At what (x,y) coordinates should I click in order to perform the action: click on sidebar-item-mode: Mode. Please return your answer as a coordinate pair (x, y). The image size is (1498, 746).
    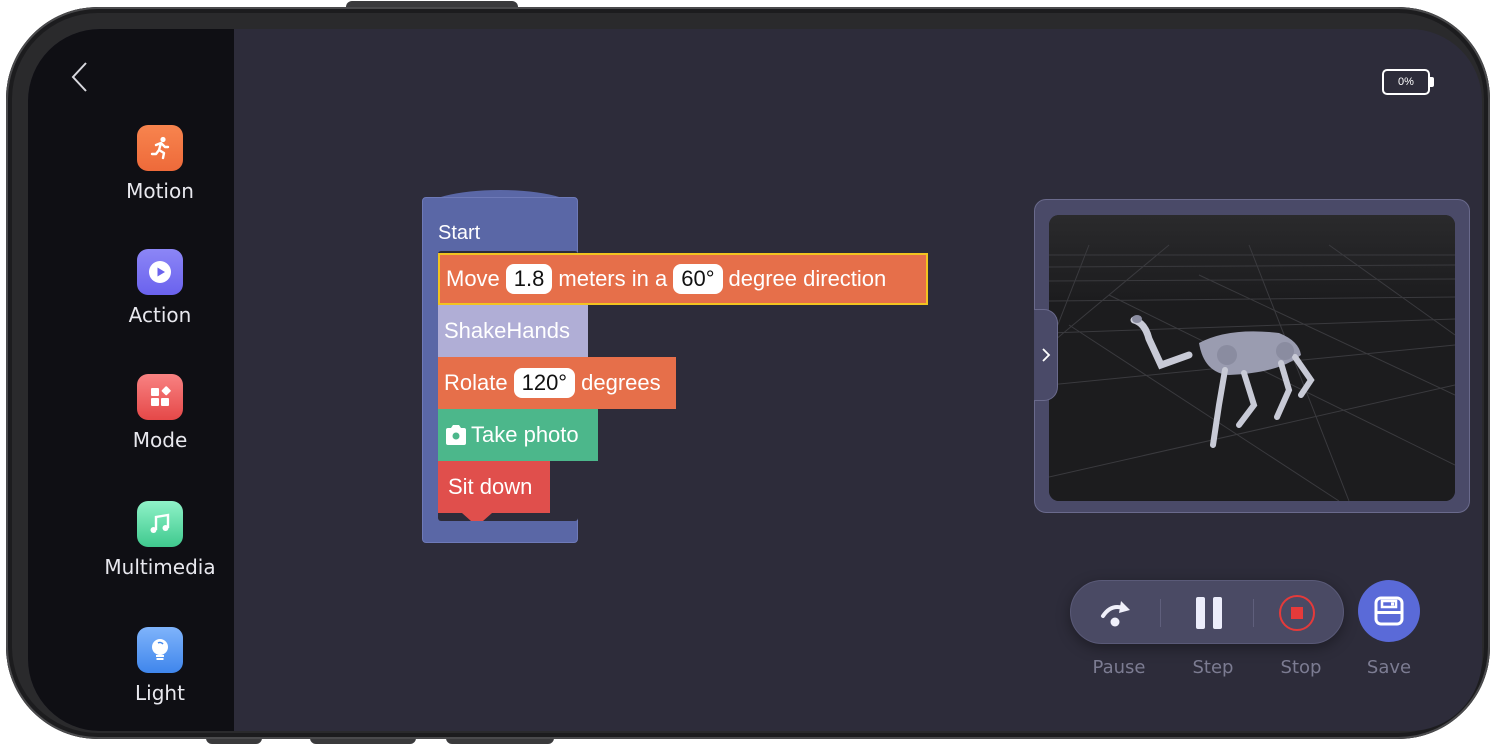
    Looking at the image, I should click on (160, 413).